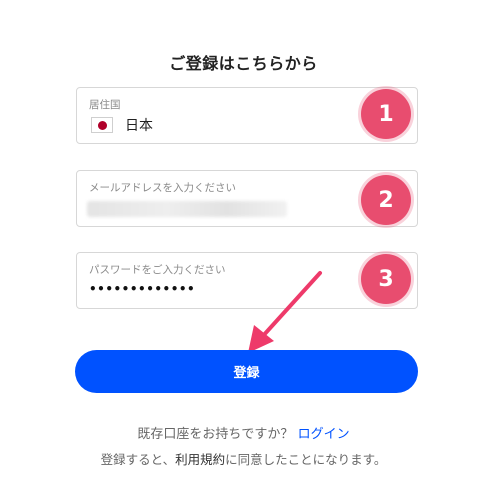 The image size is (487, 503). What do you see at coordinates (162, 188) in the screenshot?
I see `email-label: メールアドレスを入力ください` at bounding box center [162, 188].